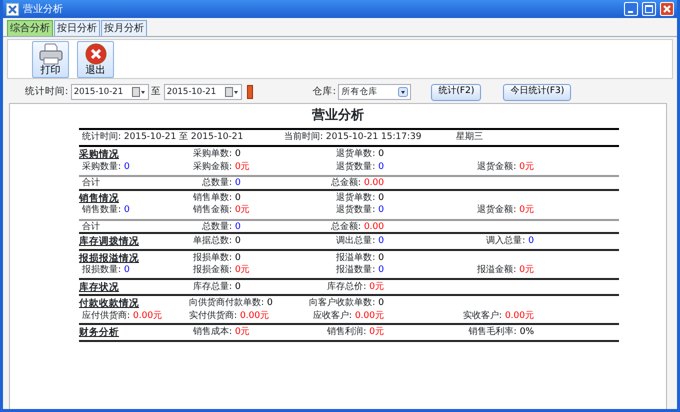 This screenshot has width=680, height=412. Describe the element at coordinates (212, 210) in the screenshot. I see `field-label: 销售金额:` at that location.